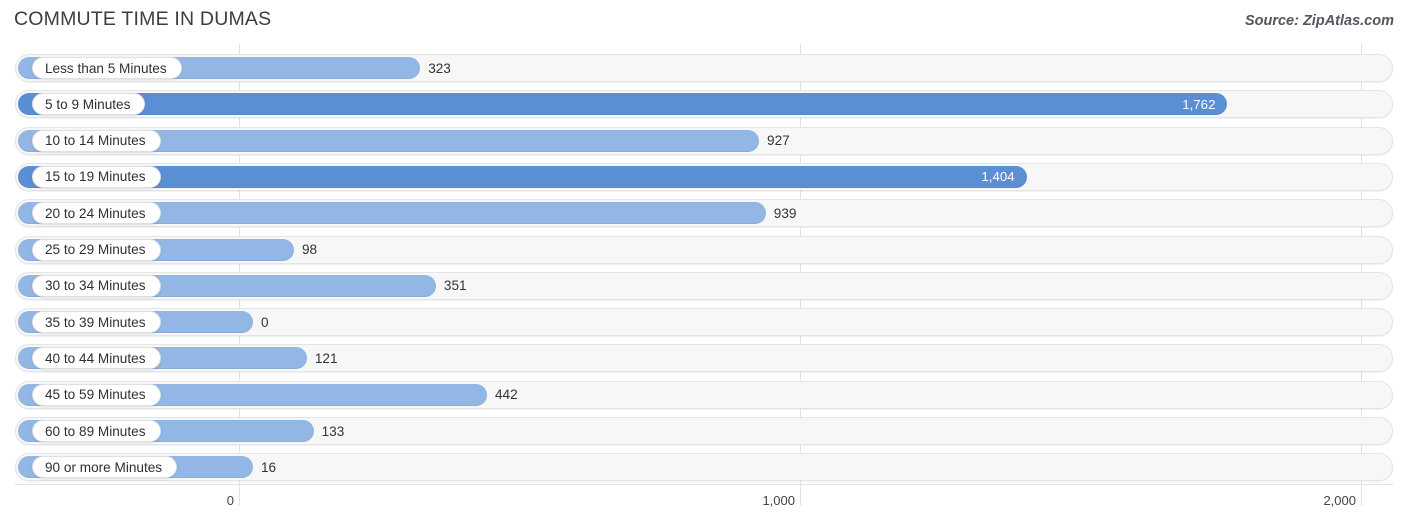 Image resolution: width=1406 pixels, height=522 pixels. I want to click on bar-value-label: 323, so click(439, 68).